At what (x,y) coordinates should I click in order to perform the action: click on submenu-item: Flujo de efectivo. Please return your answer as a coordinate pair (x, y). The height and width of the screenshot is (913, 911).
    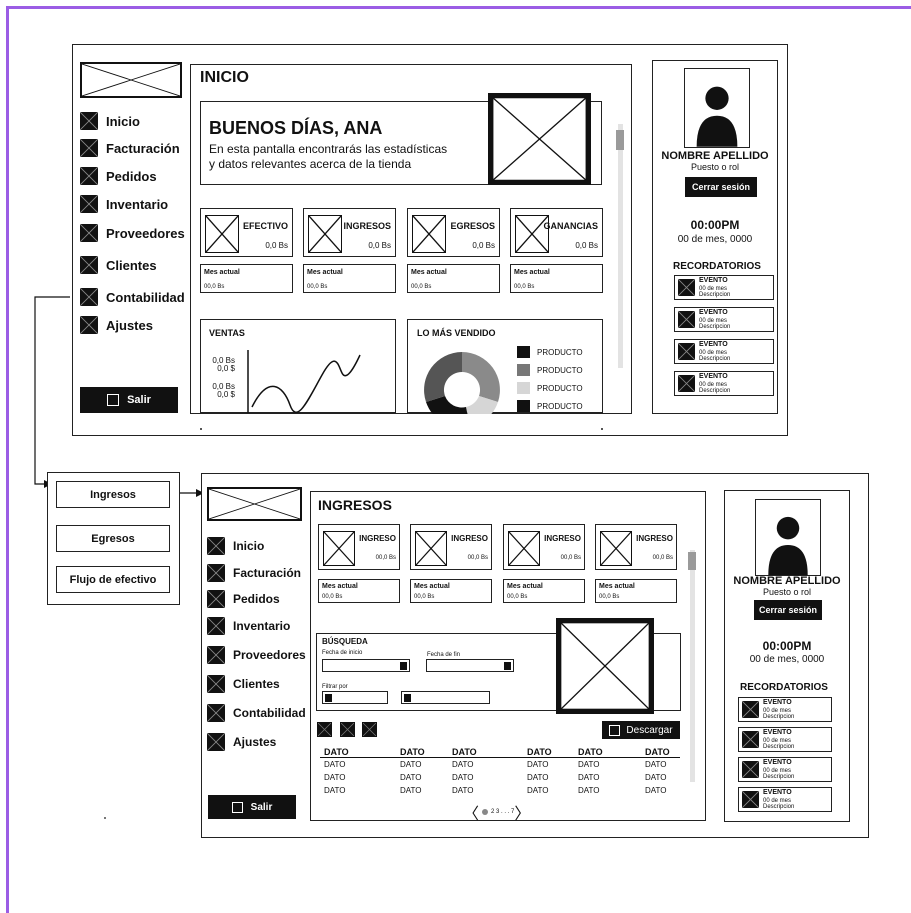
    Looking at the image, I should click on (113, 579).